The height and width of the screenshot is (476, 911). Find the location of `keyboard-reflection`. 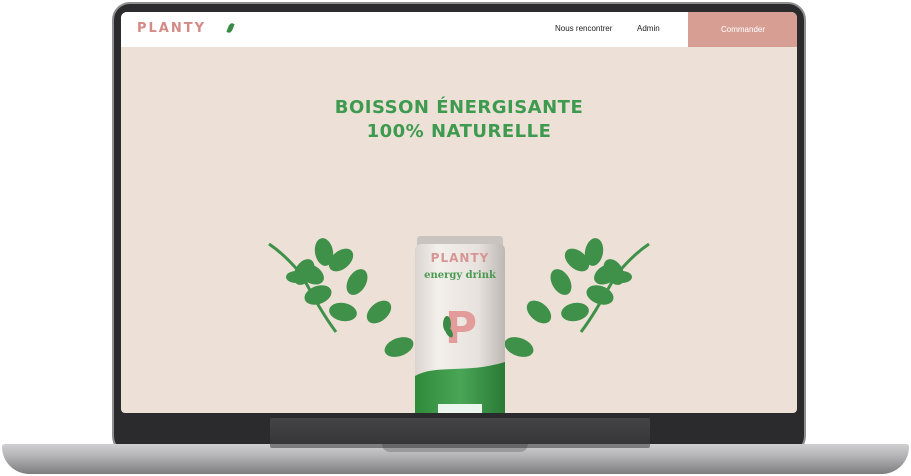

keyboard-reflection is located at coordinates (460, 433).